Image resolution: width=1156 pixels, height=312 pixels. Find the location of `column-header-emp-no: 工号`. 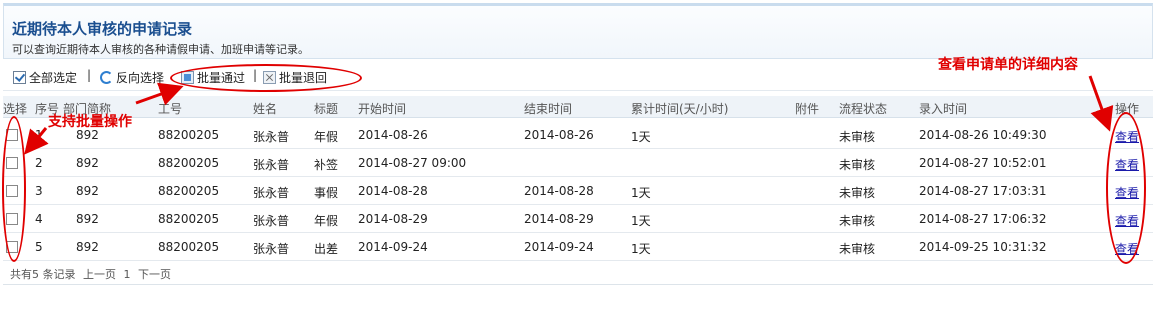

column-header-emp-no: 工号 is located at coordinates (170, 109).